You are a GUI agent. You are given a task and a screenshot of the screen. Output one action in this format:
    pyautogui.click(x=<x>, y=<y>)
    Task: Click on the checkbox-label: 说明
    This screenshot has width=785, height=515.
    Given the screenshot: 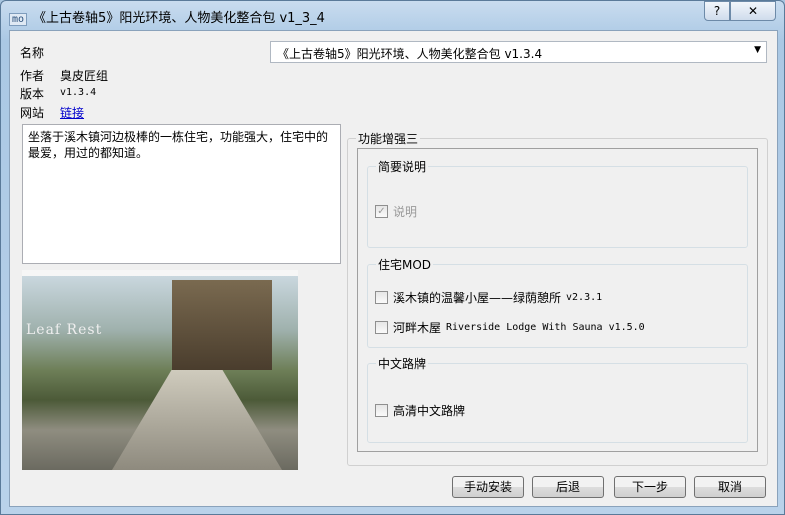 What is the action you would take?
    pyautogui.click(x=405, y=212)
    